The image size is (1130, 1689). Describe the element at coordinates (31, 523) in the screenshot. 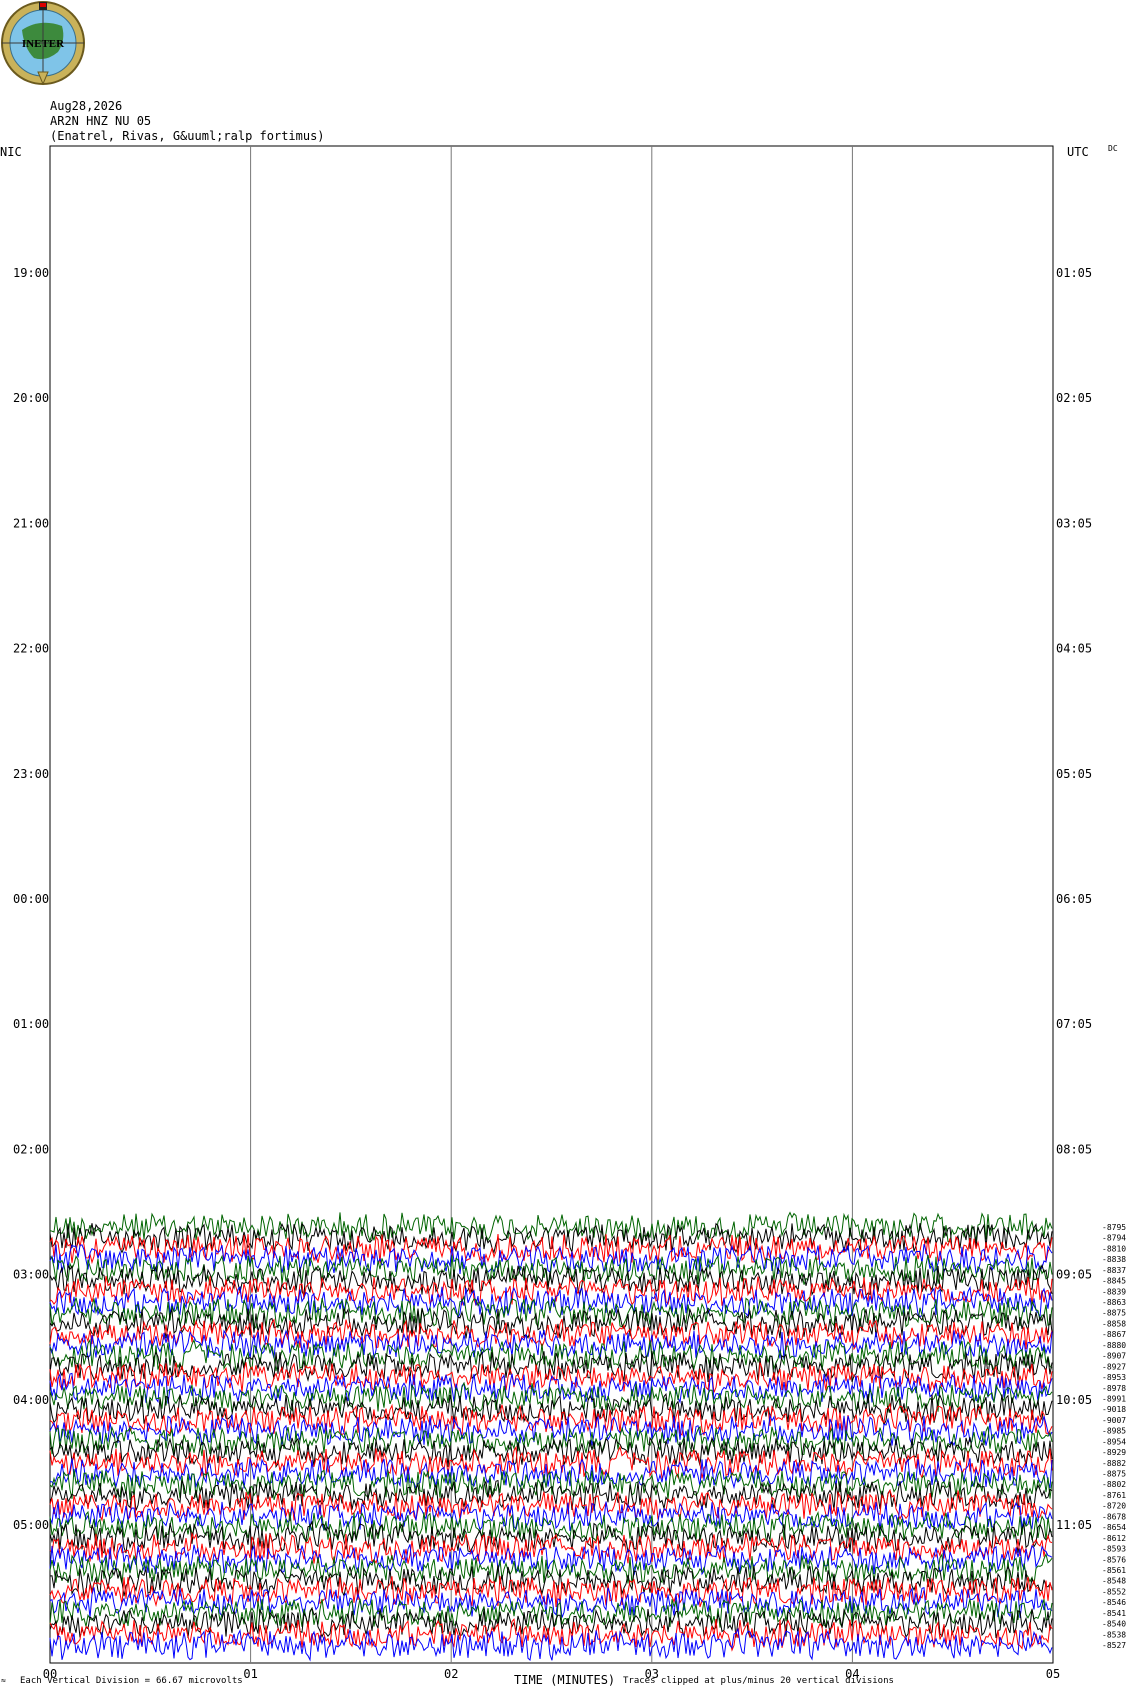

I see `left-time-label: 21:00` at that location.